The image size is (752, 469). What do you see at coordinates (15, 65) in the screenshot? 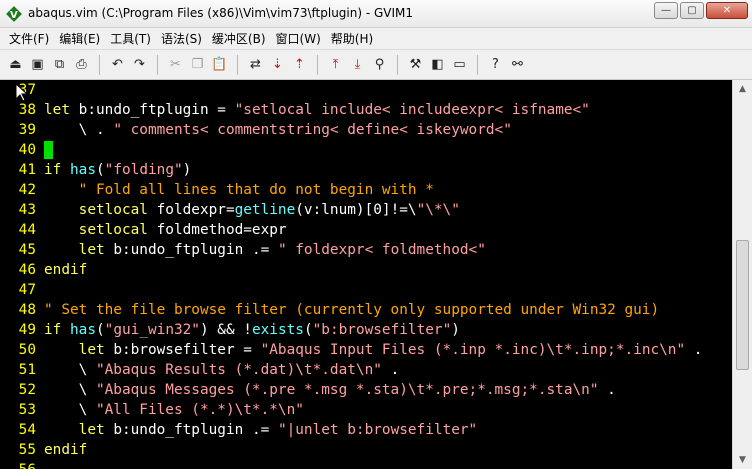
I see `open-icon: ⏏` at bounding box center [15, 65].